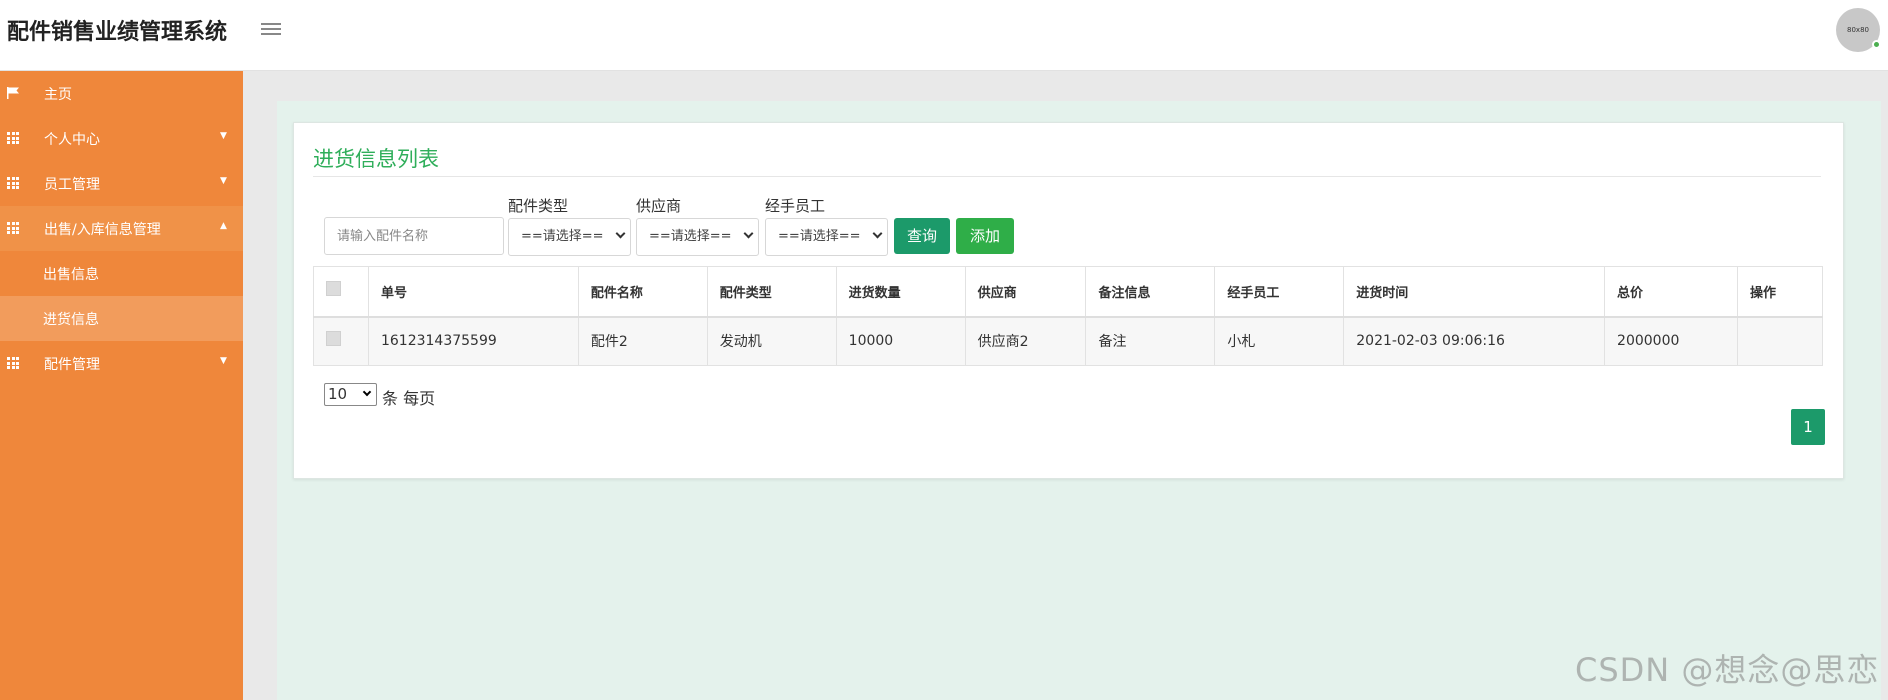 The width and height of the screenshot is (1888, 700). What do you see at coordinates (642, 341) in the screenshot?
I see `part-name-cell: 配件2` at bounding box center [642, 341].